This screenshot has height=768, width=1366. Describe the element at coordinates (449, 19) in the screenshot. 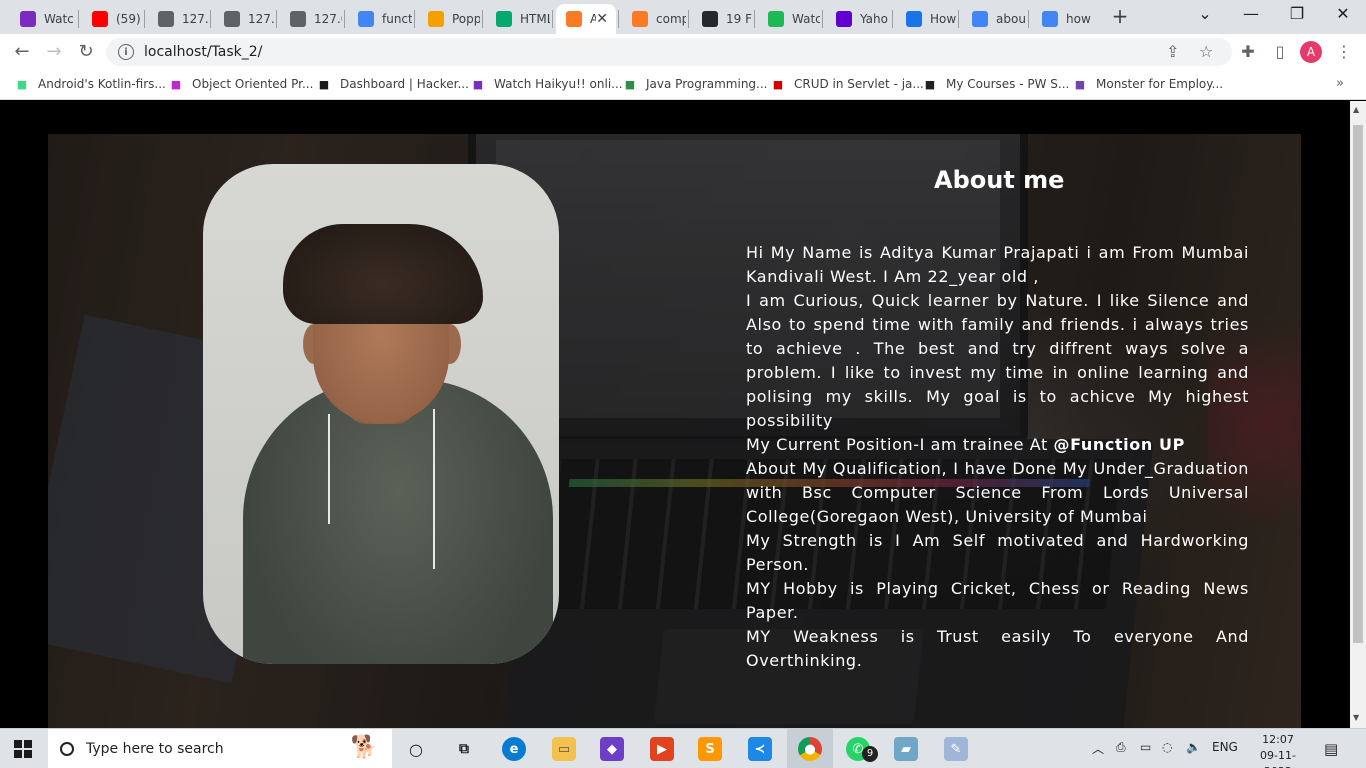

I see `browser-tab: Popp` at that location.